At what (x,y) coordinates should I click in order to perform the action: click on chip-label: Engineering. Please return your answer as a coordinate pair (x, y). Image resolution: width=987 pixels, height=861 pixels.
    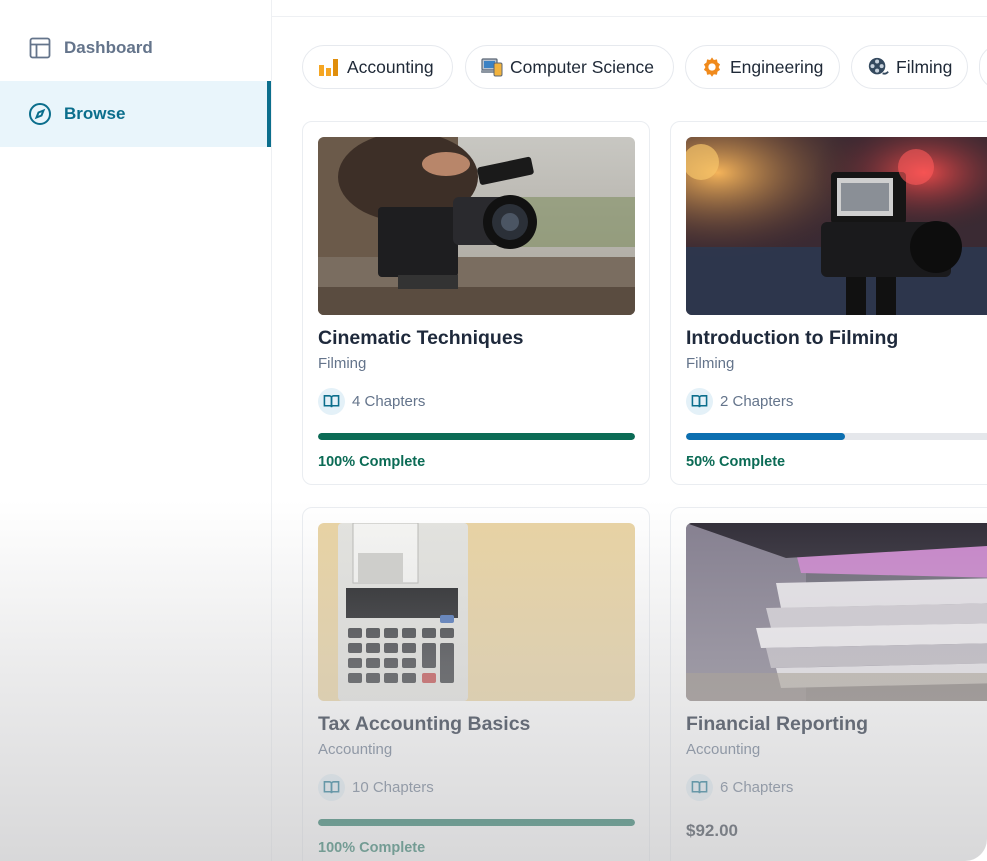
    Looking at the image, I should click on (777, 66).